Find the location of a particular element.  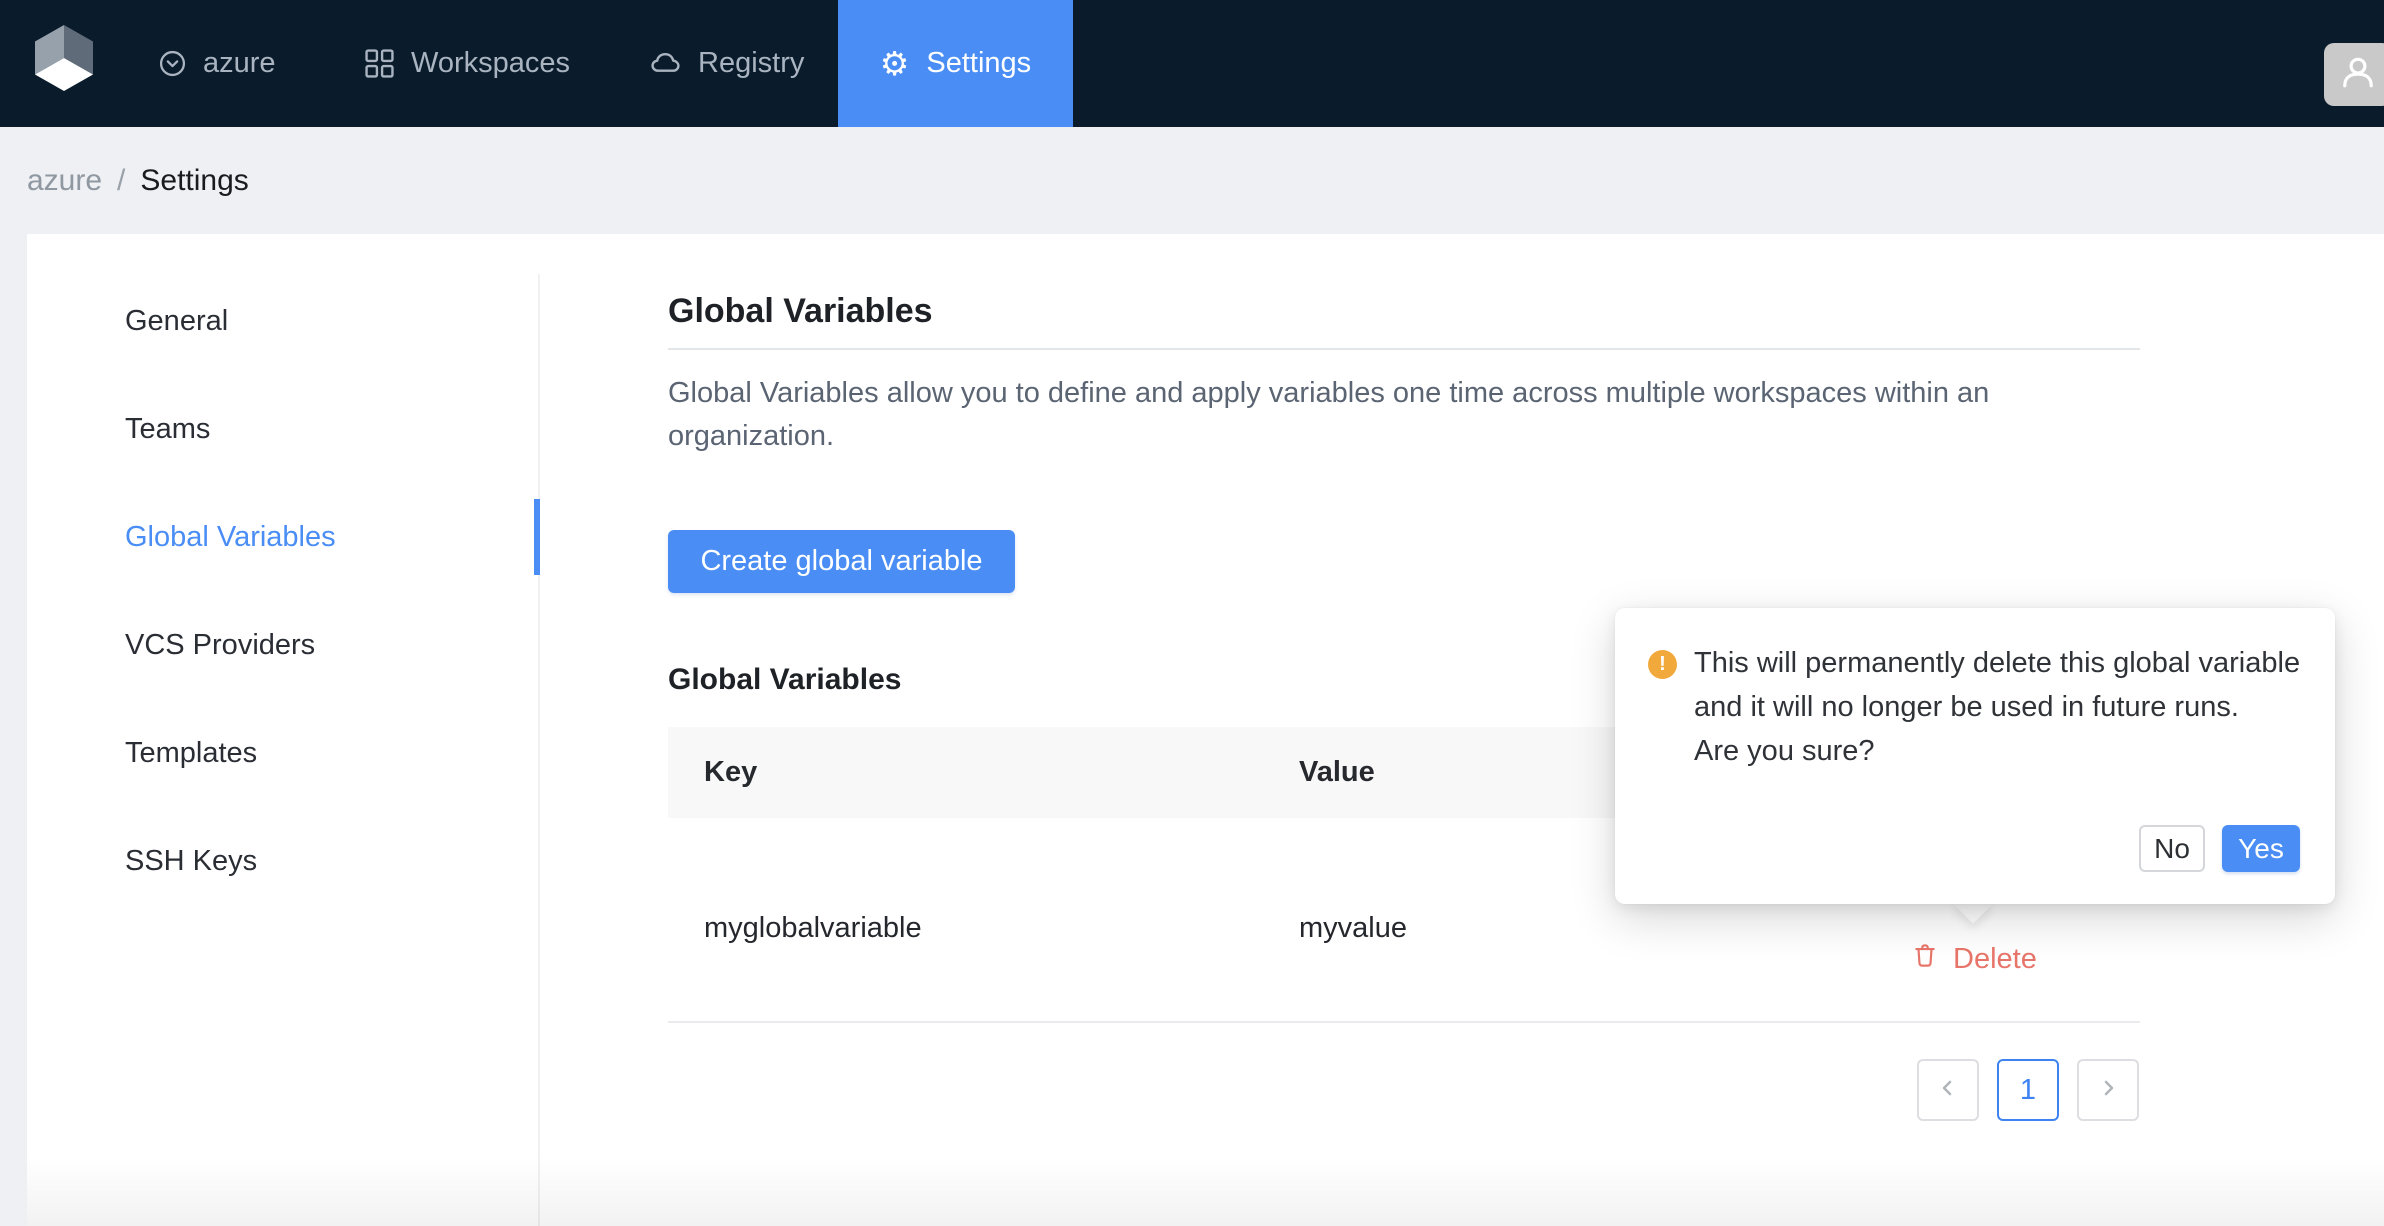

popconfirm-yes-button: Yes is located at coordinates (2261, 848).